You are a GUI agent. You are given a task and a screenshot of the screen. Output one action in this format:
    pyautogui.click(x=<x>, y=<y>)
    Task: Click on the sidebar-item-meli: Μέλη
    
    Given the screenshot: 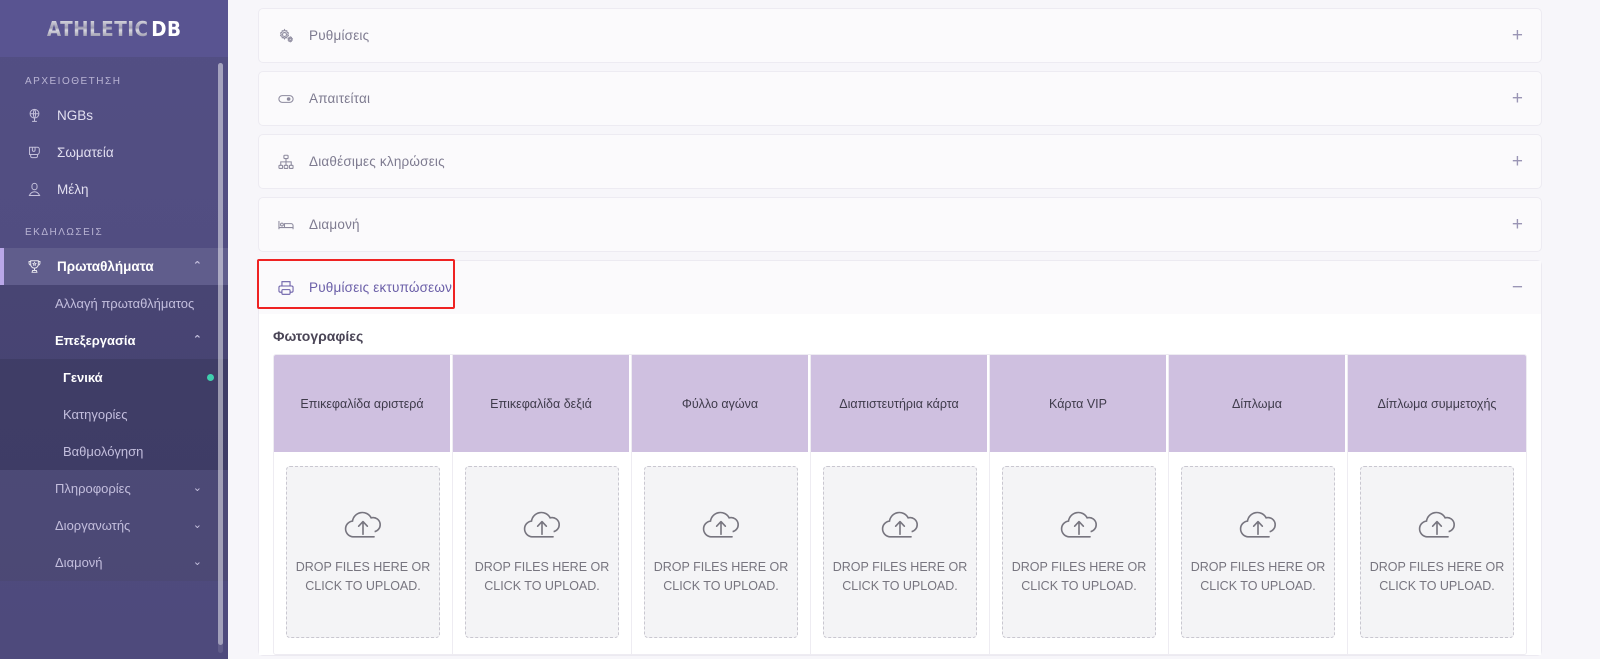 What is the action you would take?
    pyautogui.click(x=114, y=189)
    